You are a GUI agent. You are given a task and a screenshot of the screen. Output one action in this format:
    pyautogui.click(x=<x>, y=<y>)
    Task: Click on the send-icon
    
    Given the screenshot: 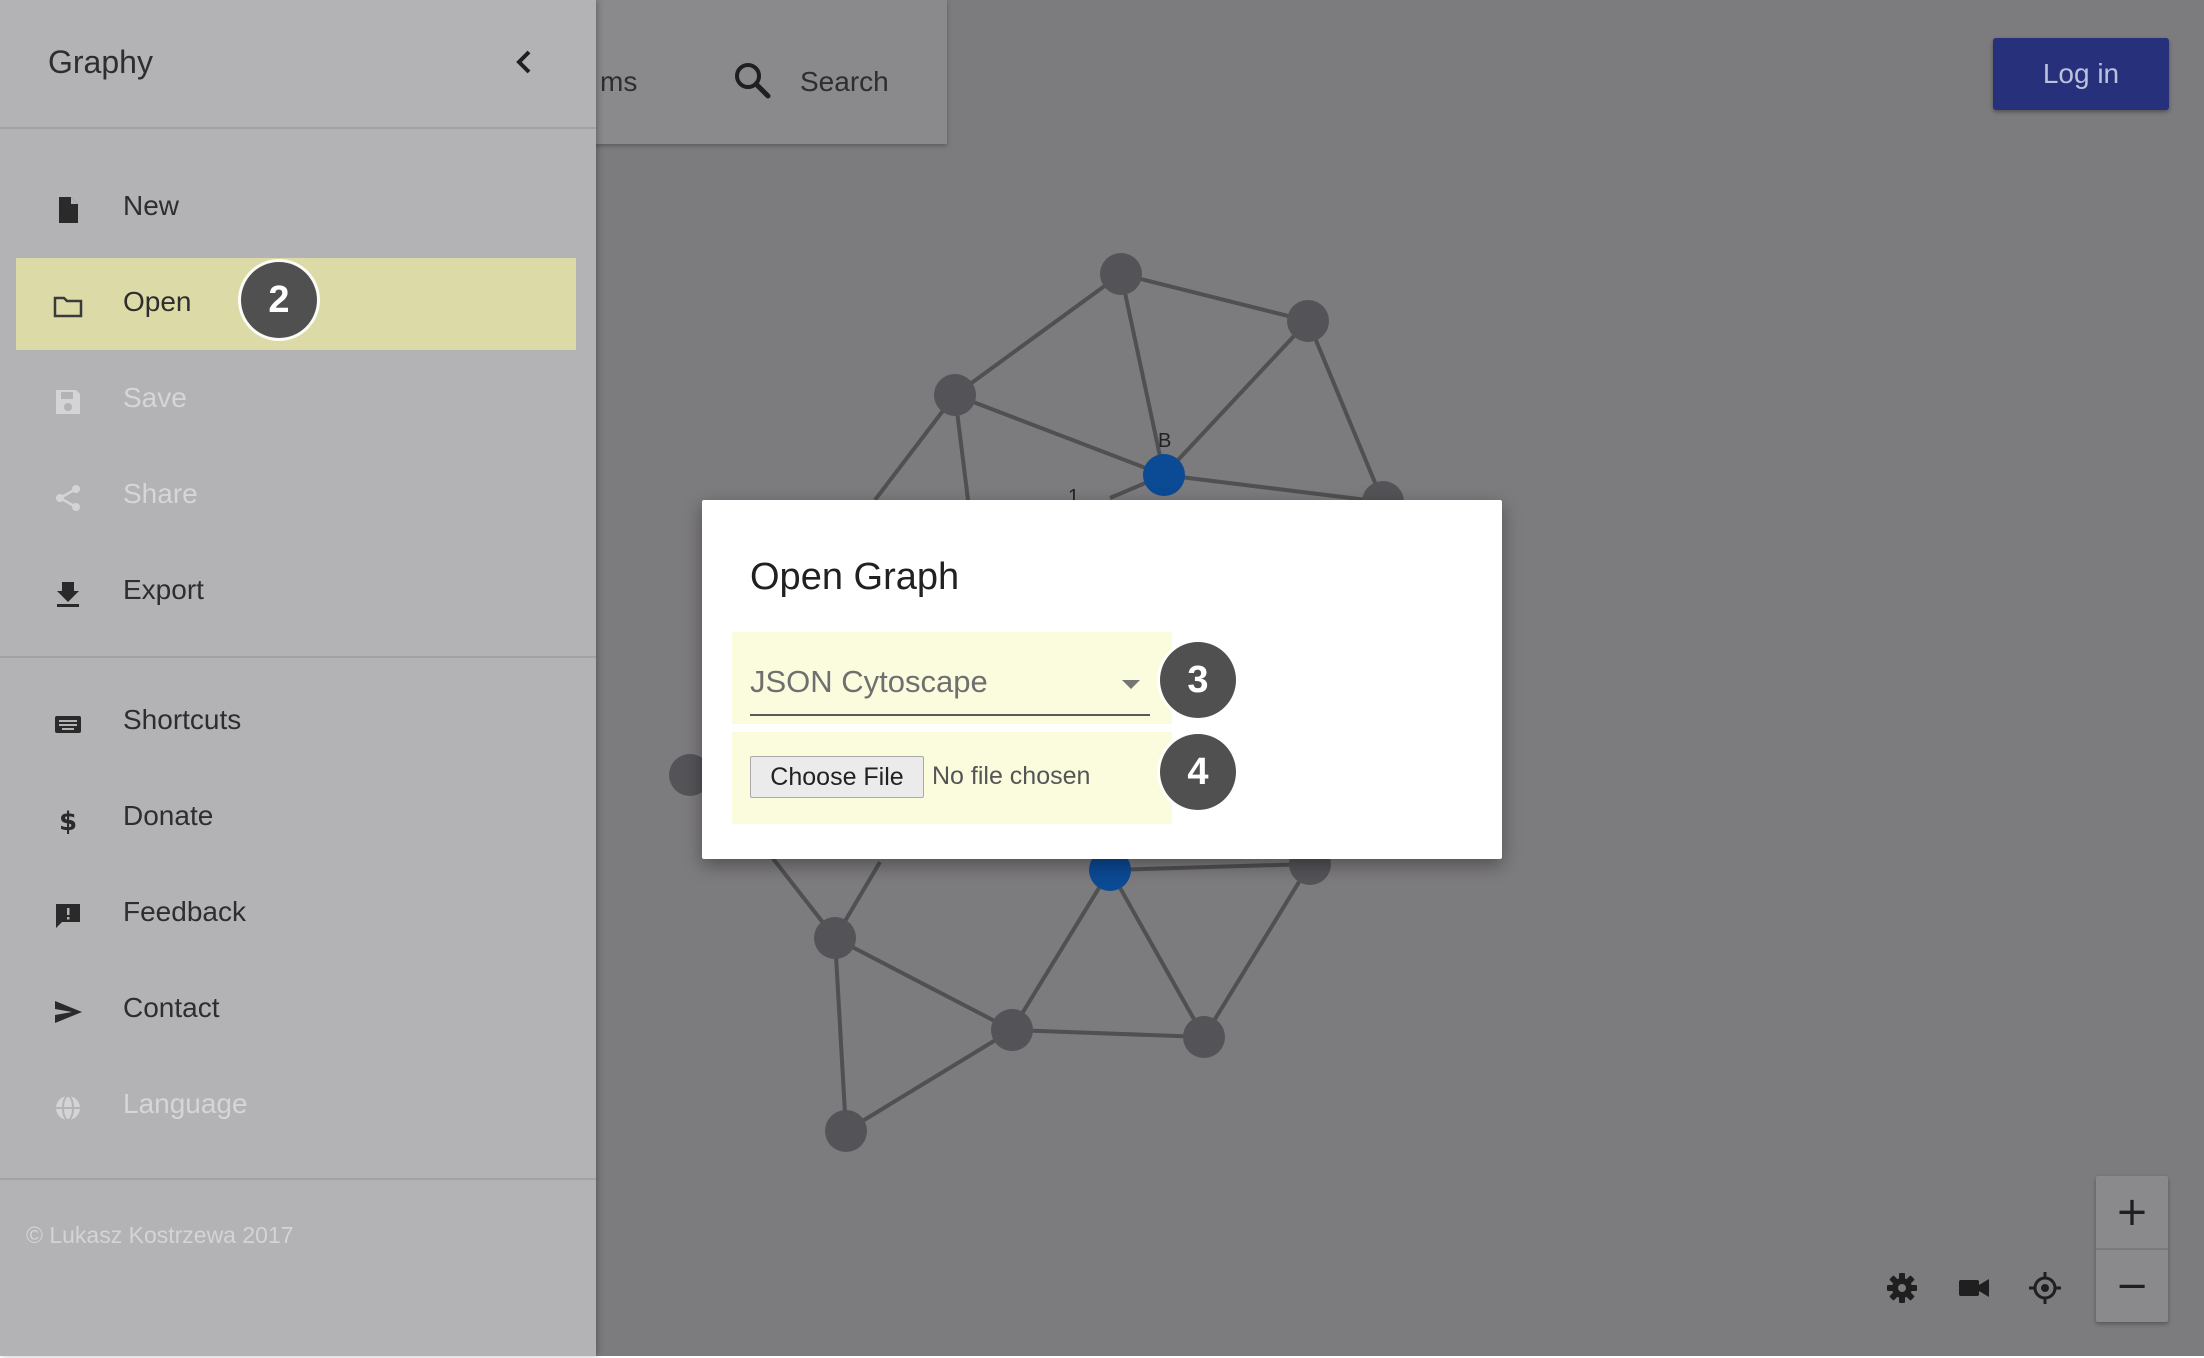 What is the action you would take?
    pyautogui.click(x=68, y=1012)
    